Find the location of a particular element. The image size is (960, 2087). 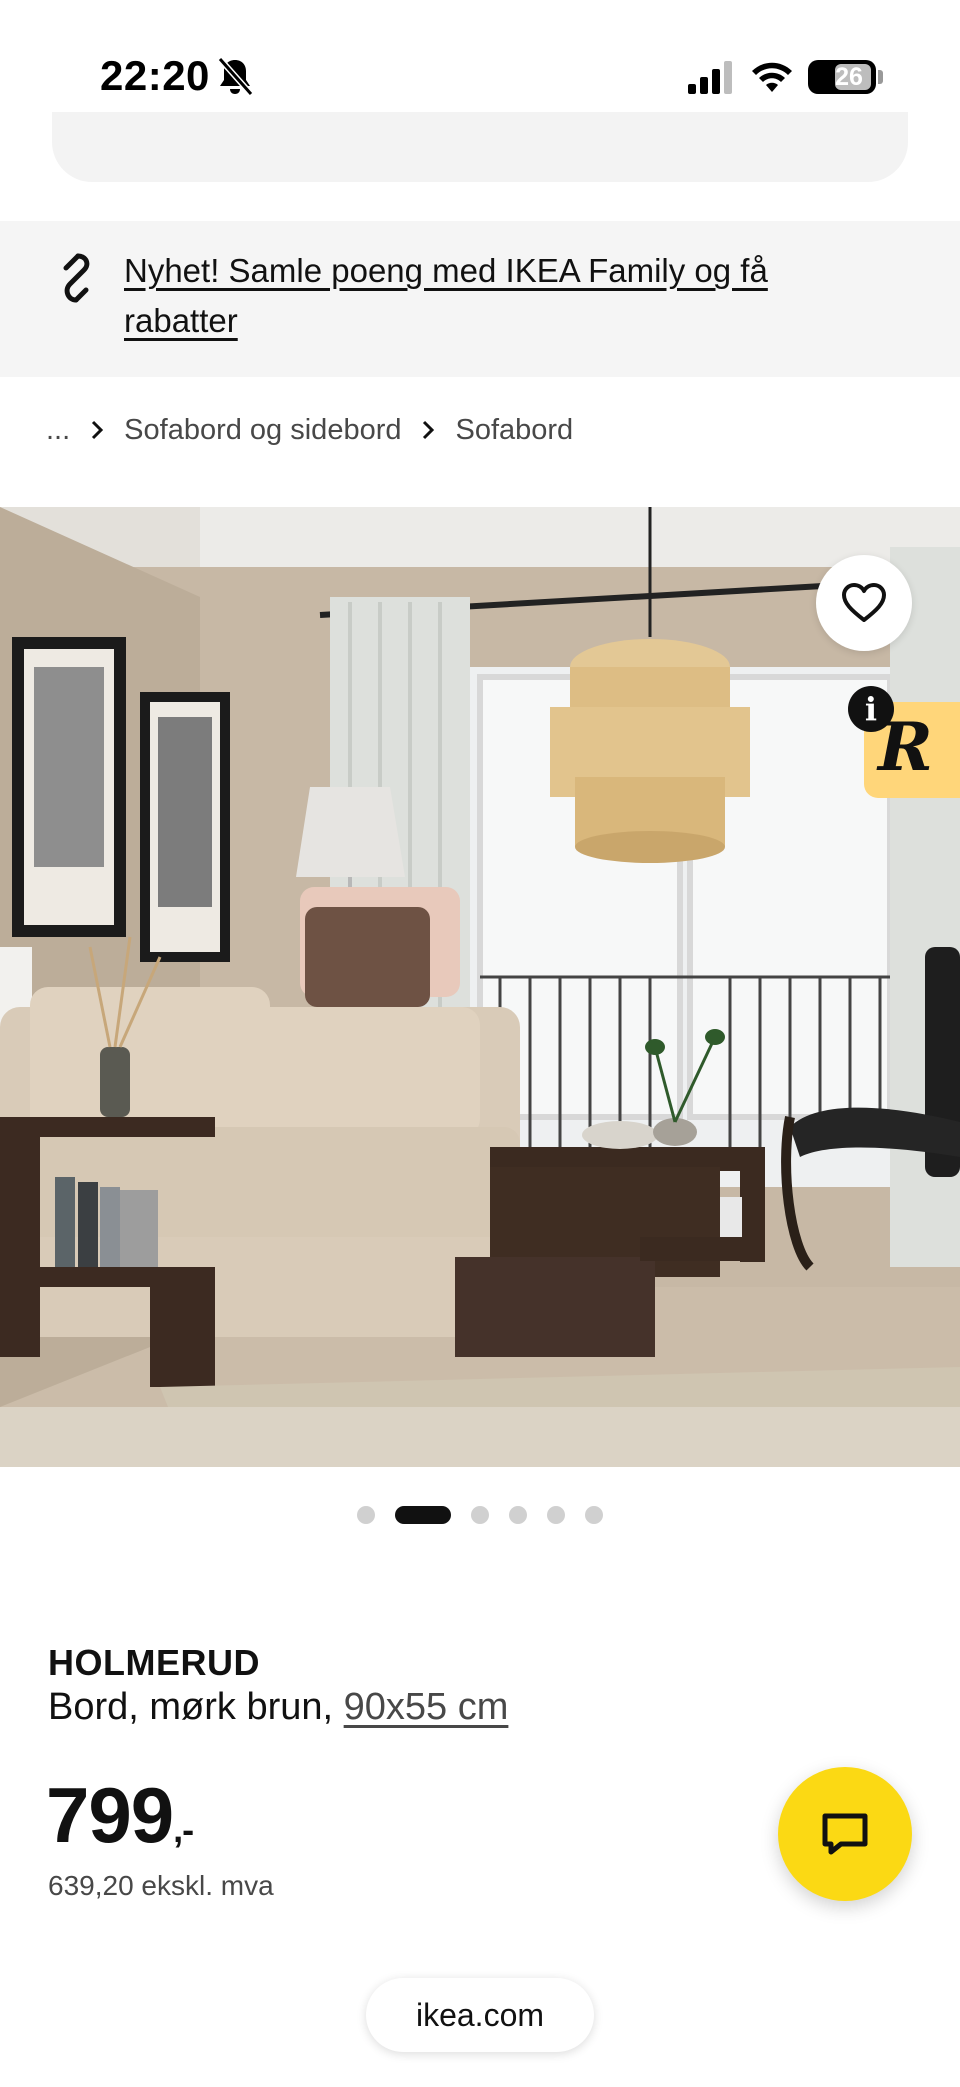

ikea-family-icon is located at coordinates (76, 278).